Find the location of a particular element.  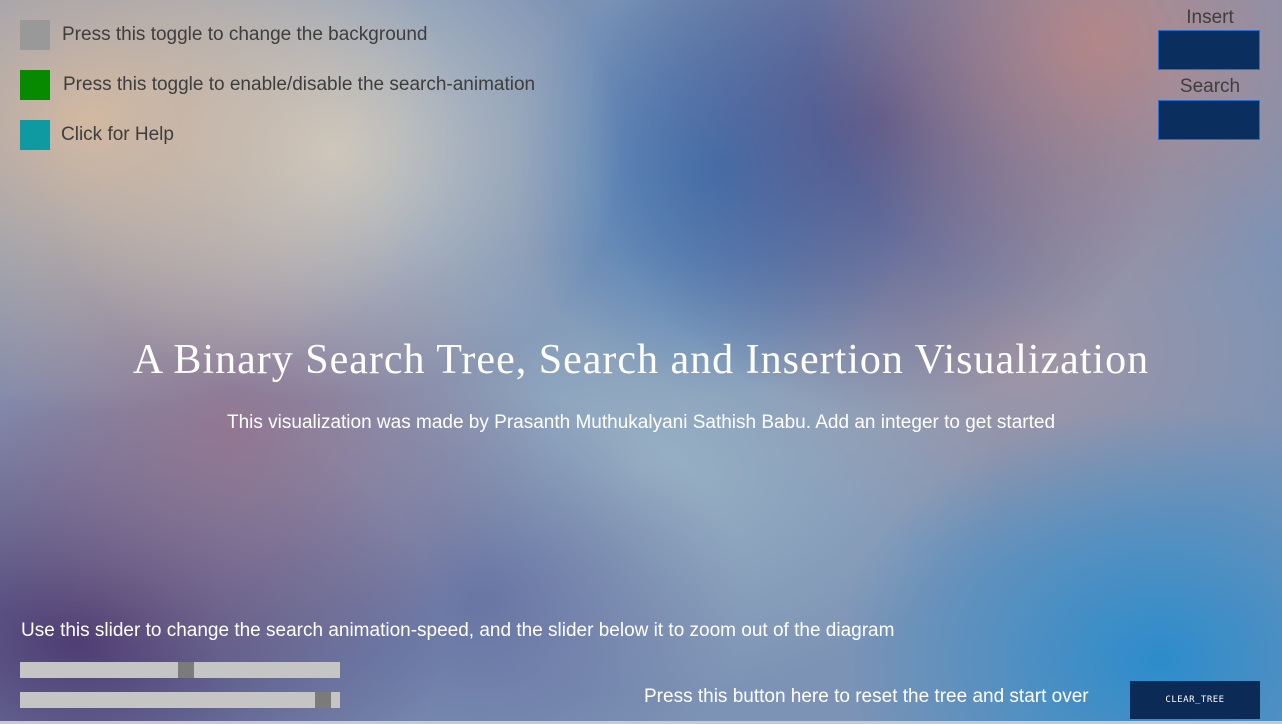

clear-tree-button: CLEAR_TREE is located at coordinates (1195, 700).